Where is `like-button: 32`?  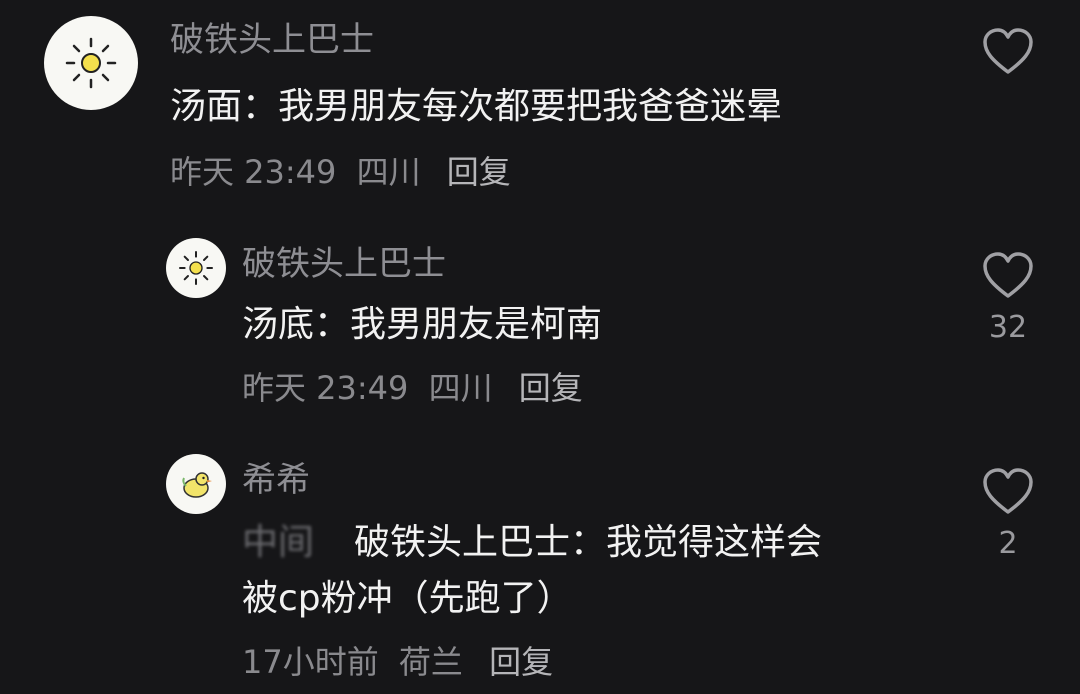 like-button: 32 is located at coordinates (1008, 299).